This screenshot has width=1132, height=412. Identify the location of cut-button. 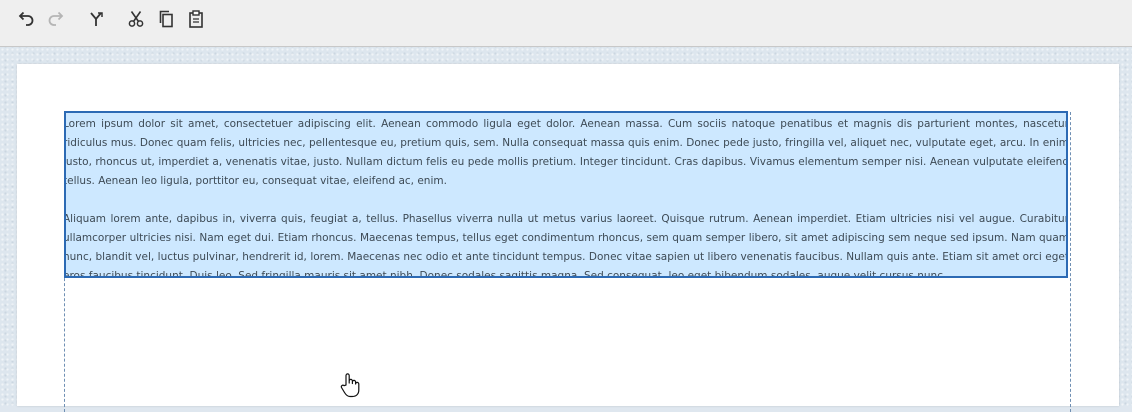
(136, 19).